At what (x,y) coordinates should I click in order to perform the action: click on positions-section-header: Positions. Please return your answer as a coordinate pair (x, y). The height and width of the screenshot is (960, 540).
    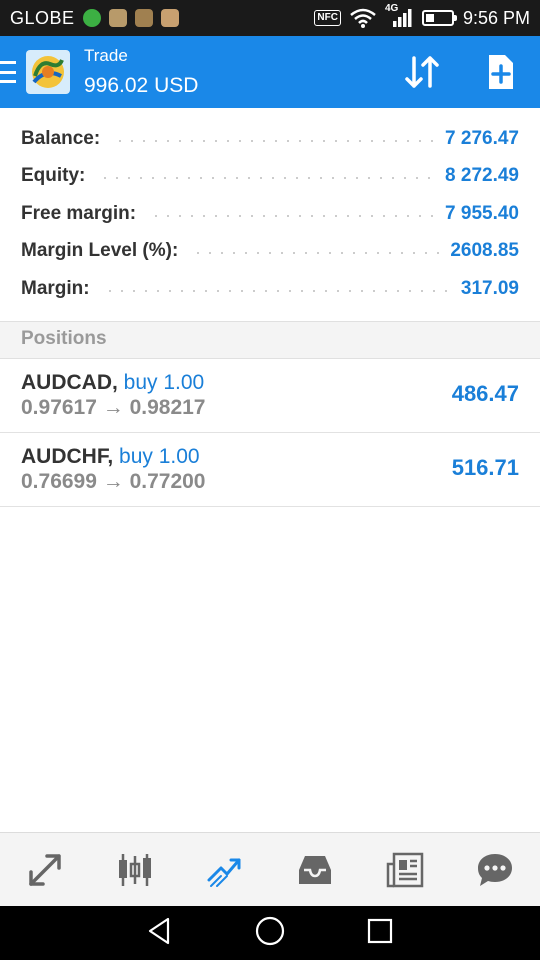
    Looking at the image, I should click on (270, 340).